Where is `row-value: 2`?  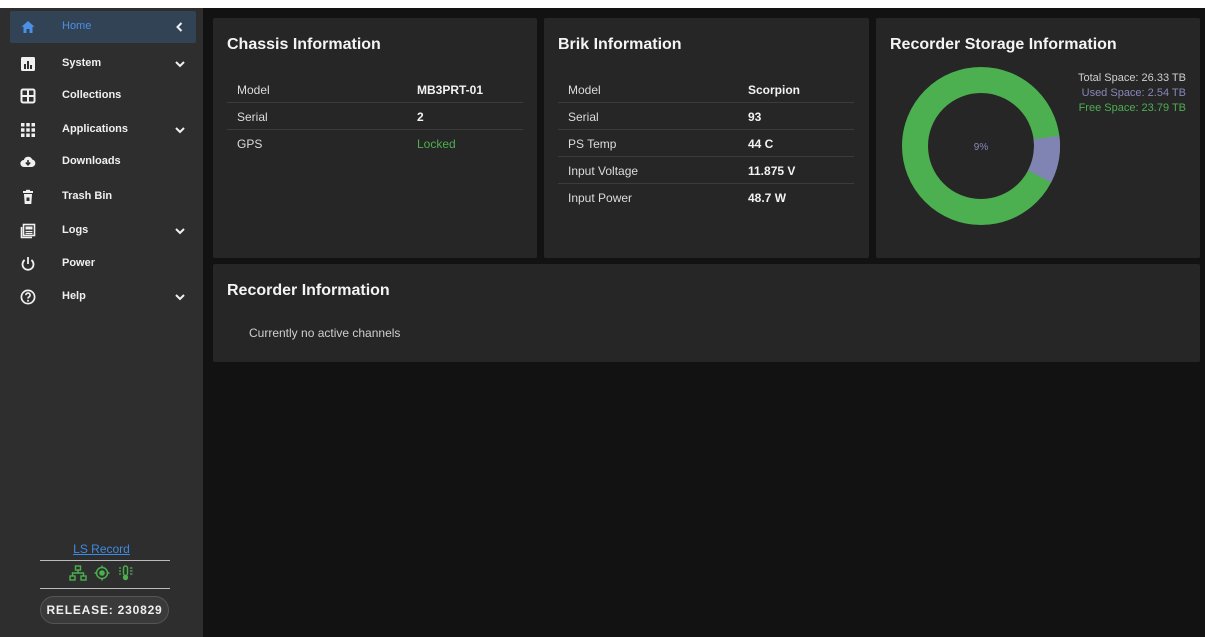 row-value: 2 is located at coordinates (420, 117).